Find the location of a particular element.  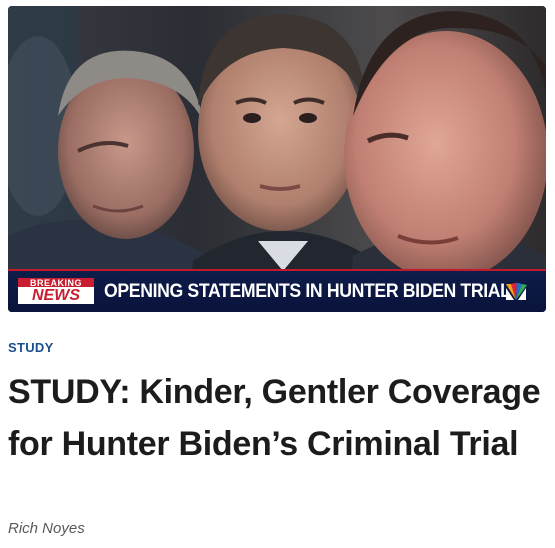

ticker-headline: OPENING STATEMENTS IN HUNTER BIDEN TRIAL is located at coordinates (307, 291).